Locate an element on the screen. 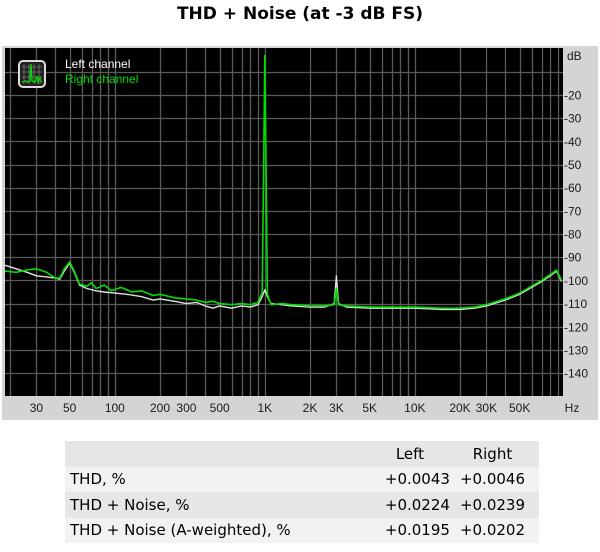  x-tick-label: 30K is located at coordinates (486, 408).